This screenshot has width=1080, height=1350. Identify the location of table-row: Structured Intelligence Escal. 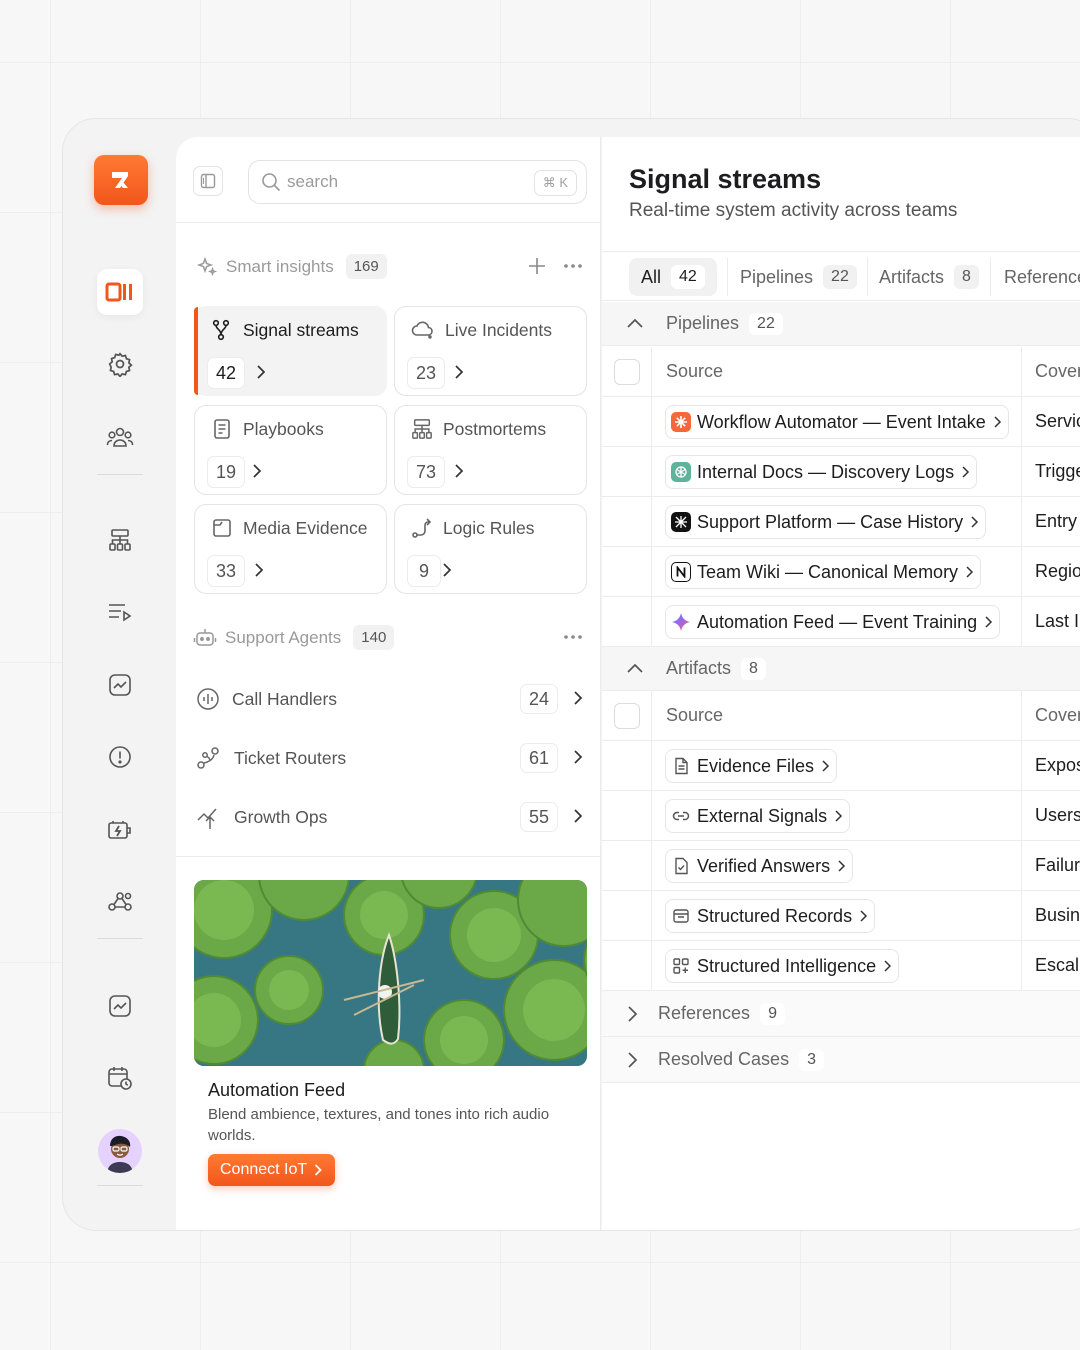
(841, 966).